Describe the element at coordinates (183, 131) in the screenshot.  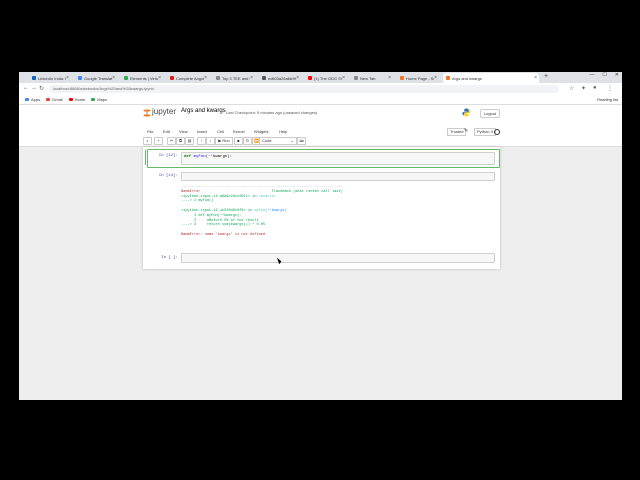
I see `menu-view: View` at that location.